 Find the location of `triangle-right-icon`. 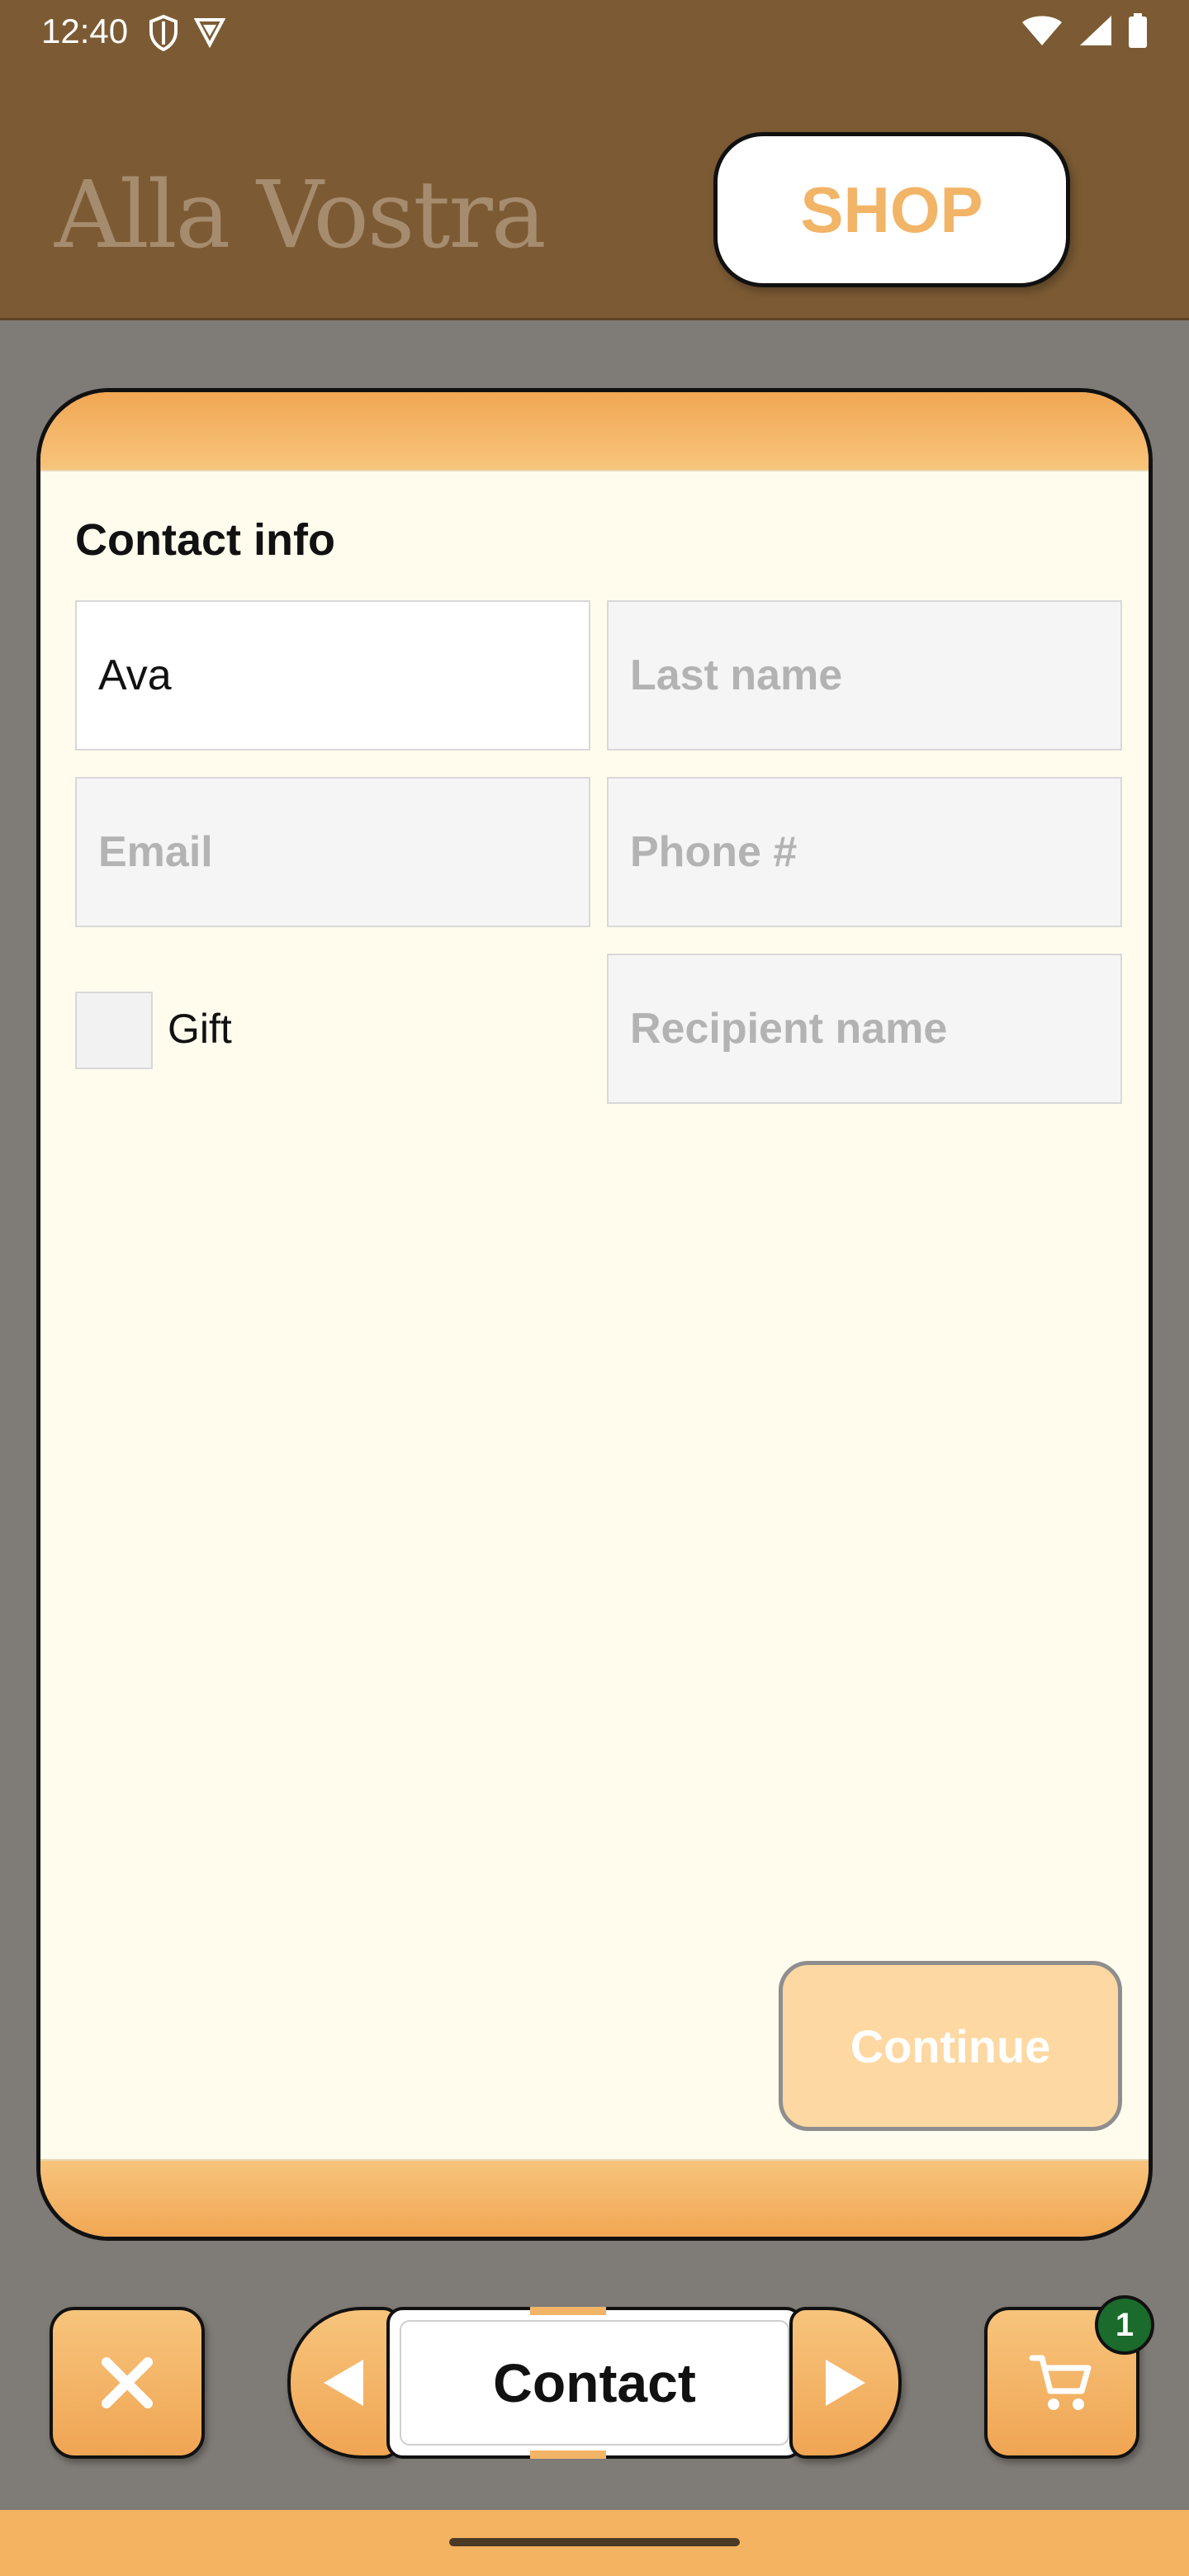

triangle-right-icon is located at coordinates (845, 2383).